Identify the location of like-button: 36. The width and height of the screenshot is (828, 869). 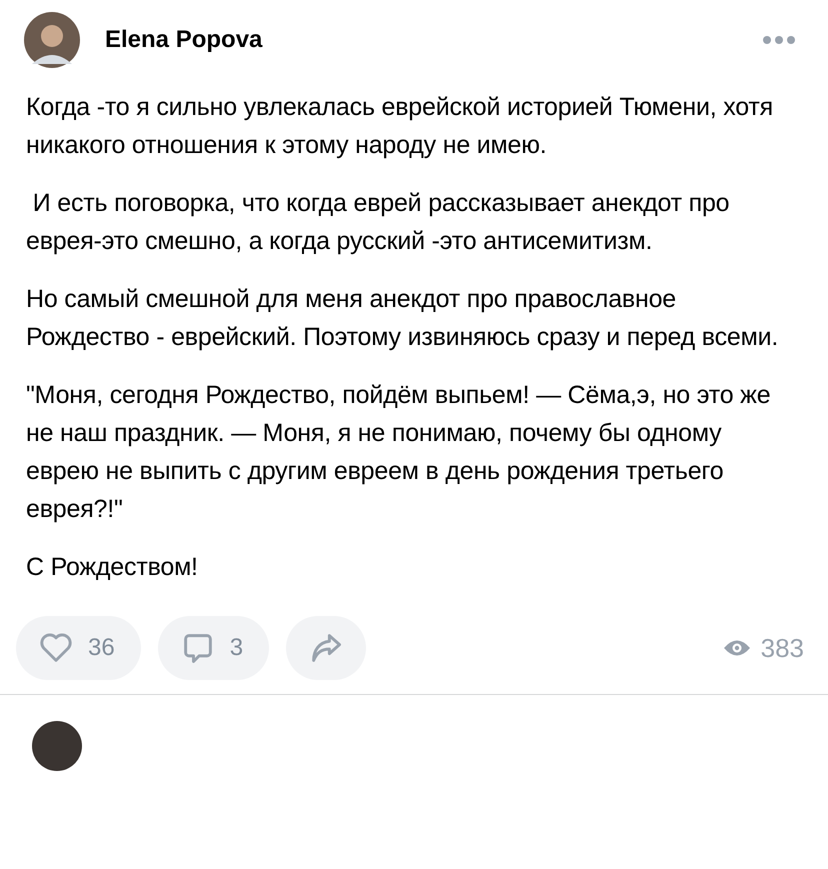
(78, 648).